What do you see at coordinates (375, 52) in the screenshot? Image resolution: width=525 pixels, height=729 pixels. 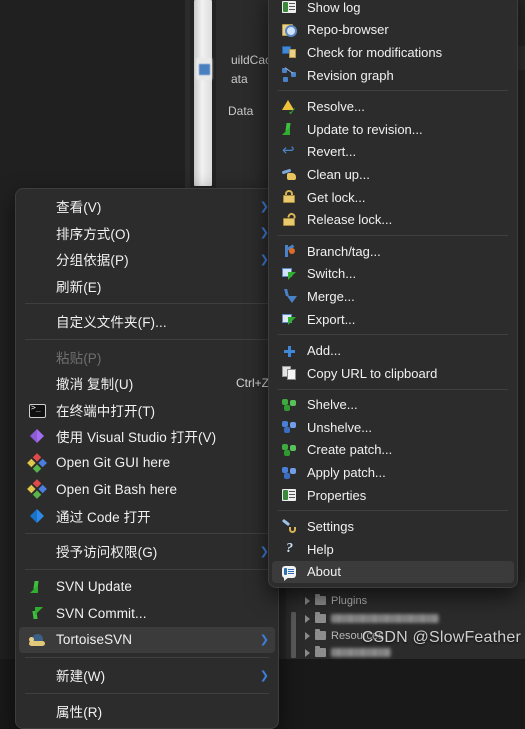 I see `submenu-item-label: Check for modifications` at bounding box center [375, 52].